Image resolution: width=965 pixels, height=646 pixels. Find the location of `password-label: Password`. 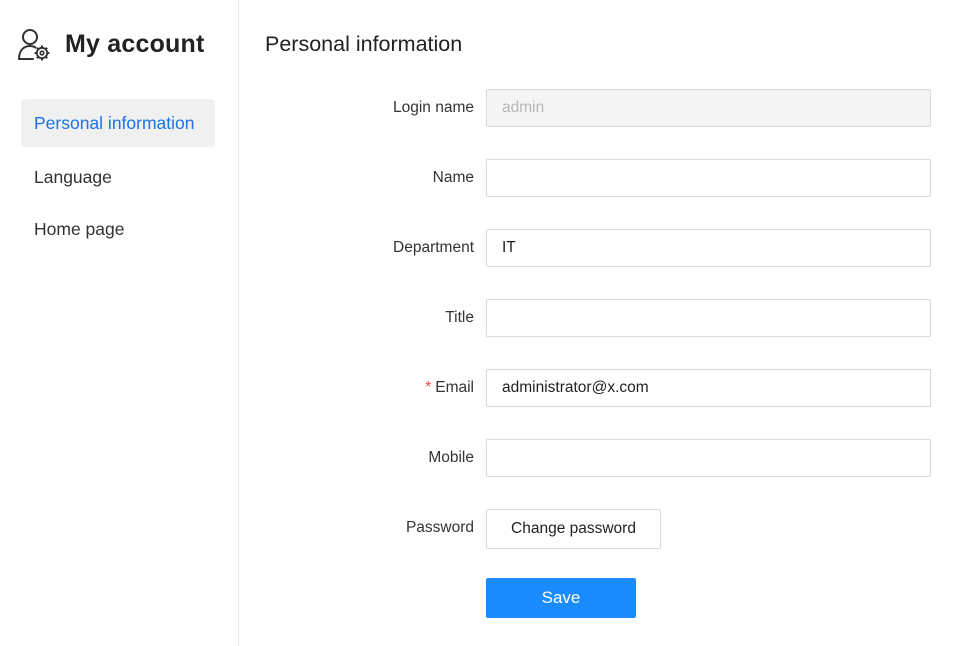

password-label: Password is located at coordinates (439, 527).